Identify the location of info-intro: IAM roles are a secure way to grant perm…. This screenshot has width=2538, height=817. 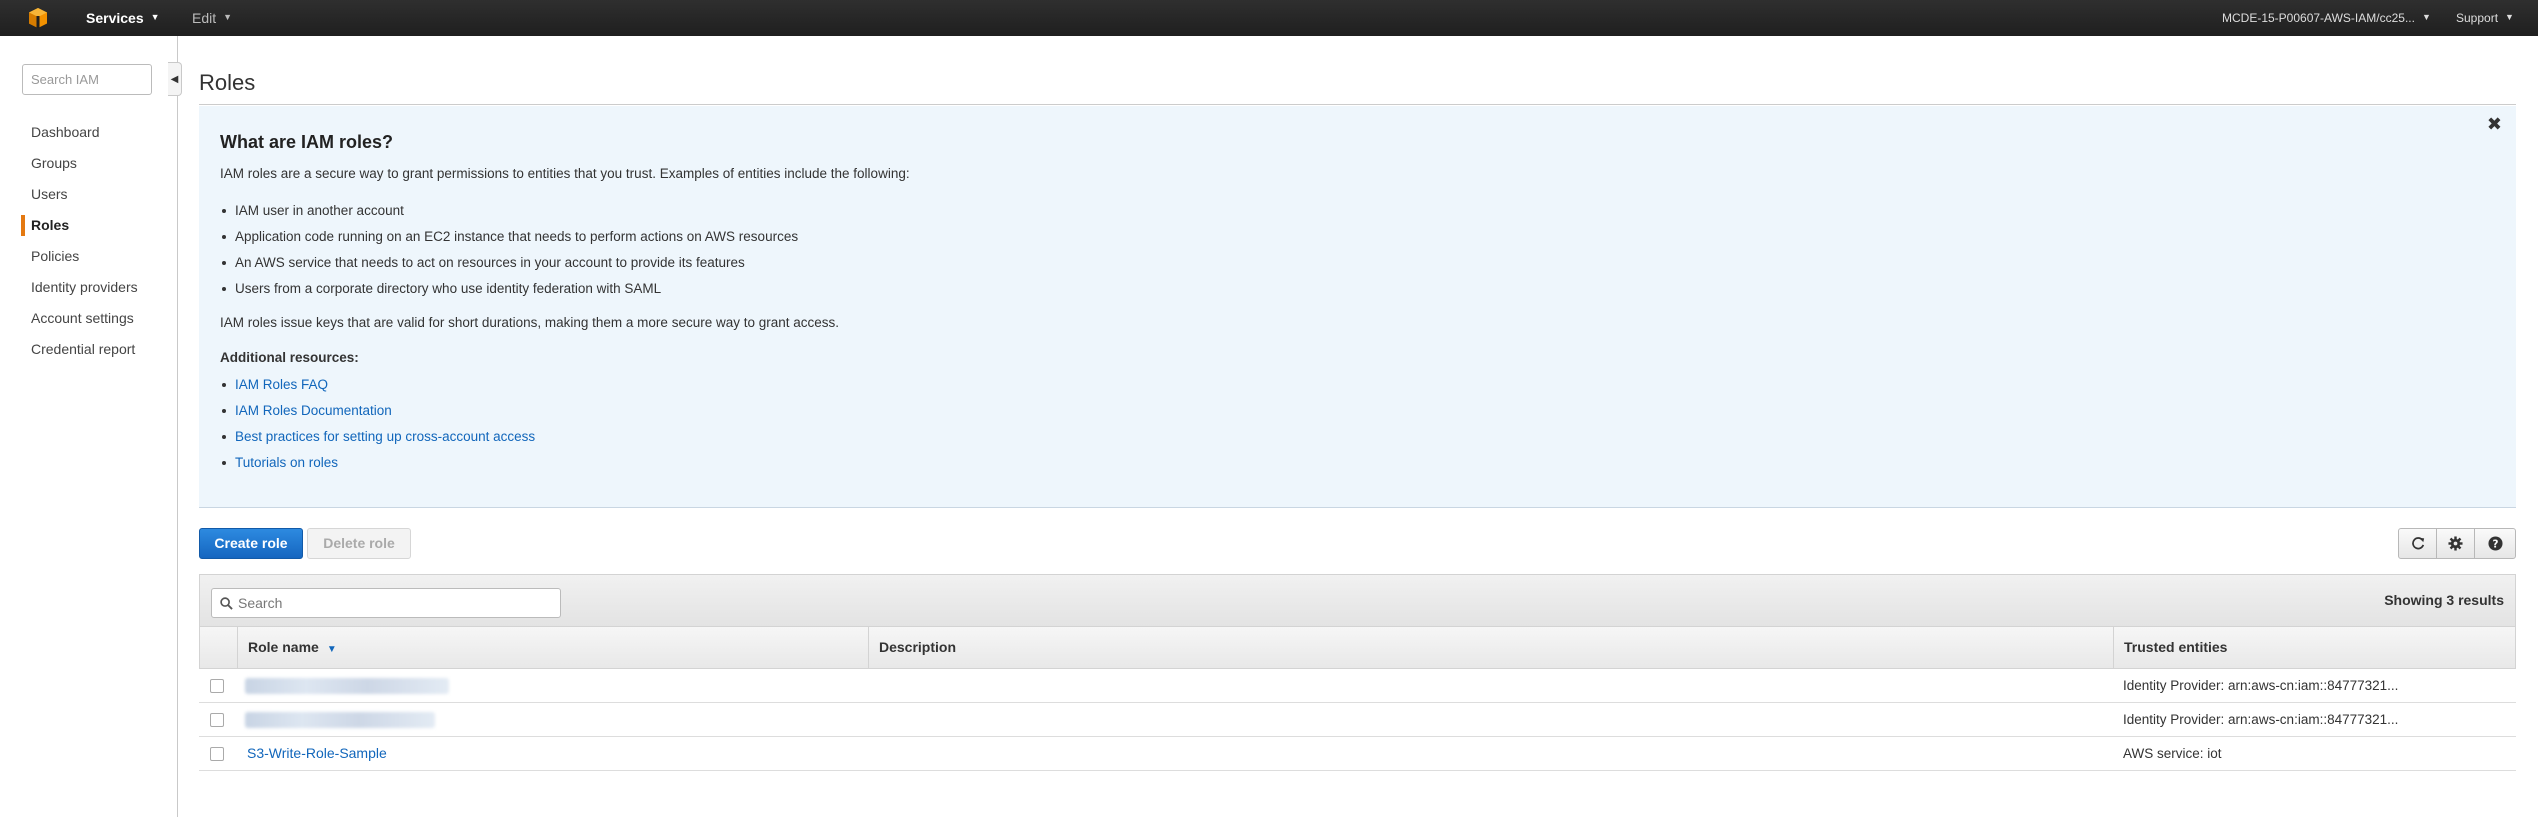
(565, 173).